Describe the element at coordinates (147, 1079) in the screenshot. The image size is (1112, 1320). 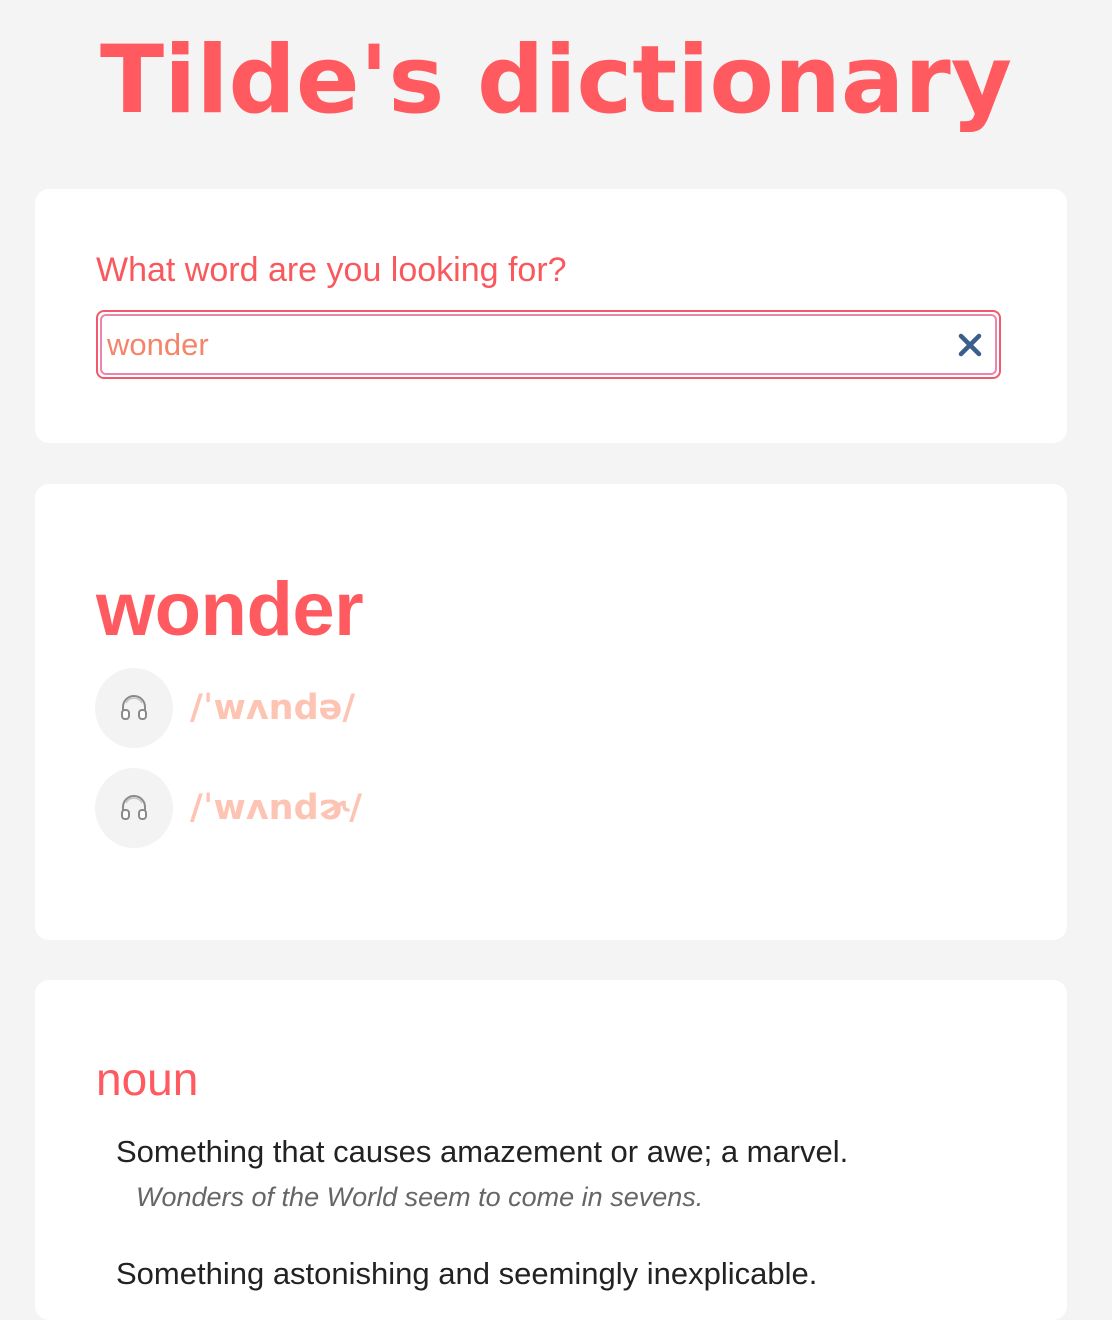
I see `part-of-speech: noun` at that location.